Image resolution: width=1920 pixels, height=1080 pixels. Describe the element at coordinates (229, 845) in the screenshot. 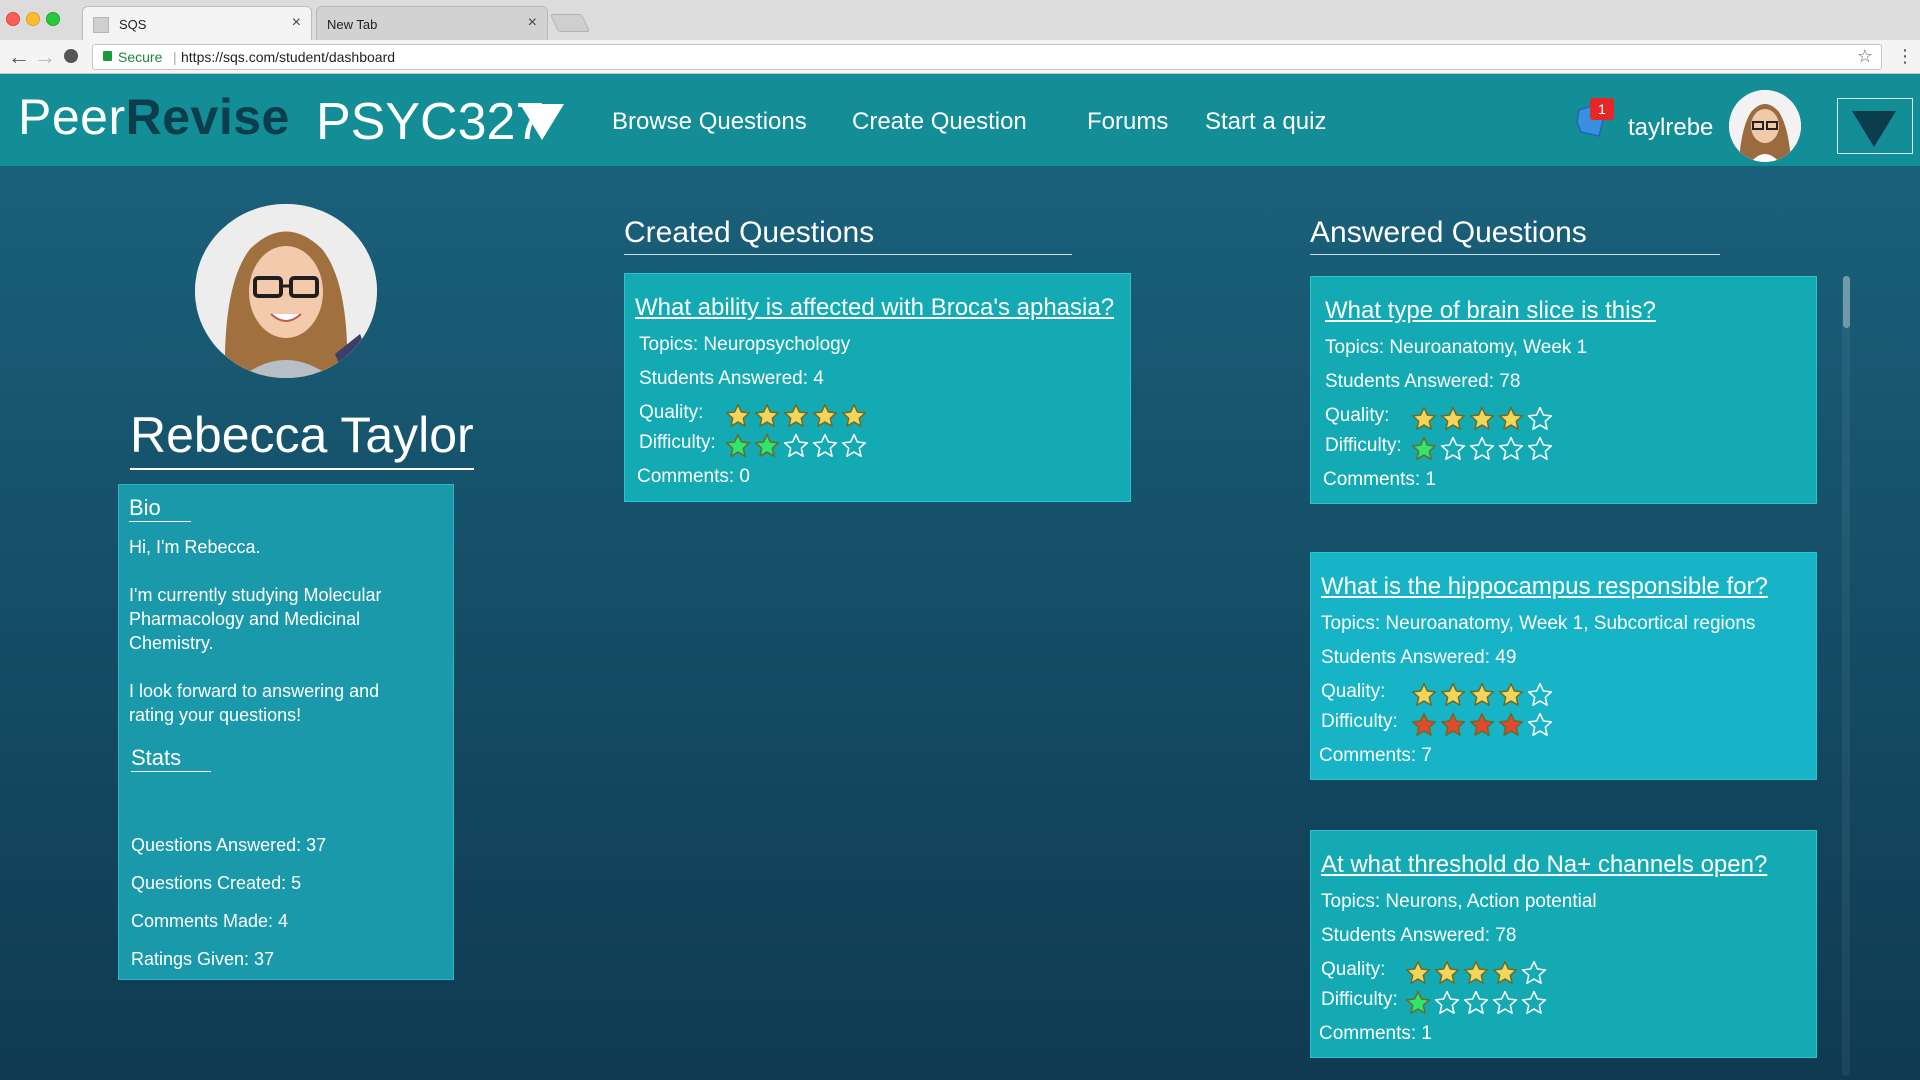

I see `stat-questions-answered: Questions Answered: 37` at that location.